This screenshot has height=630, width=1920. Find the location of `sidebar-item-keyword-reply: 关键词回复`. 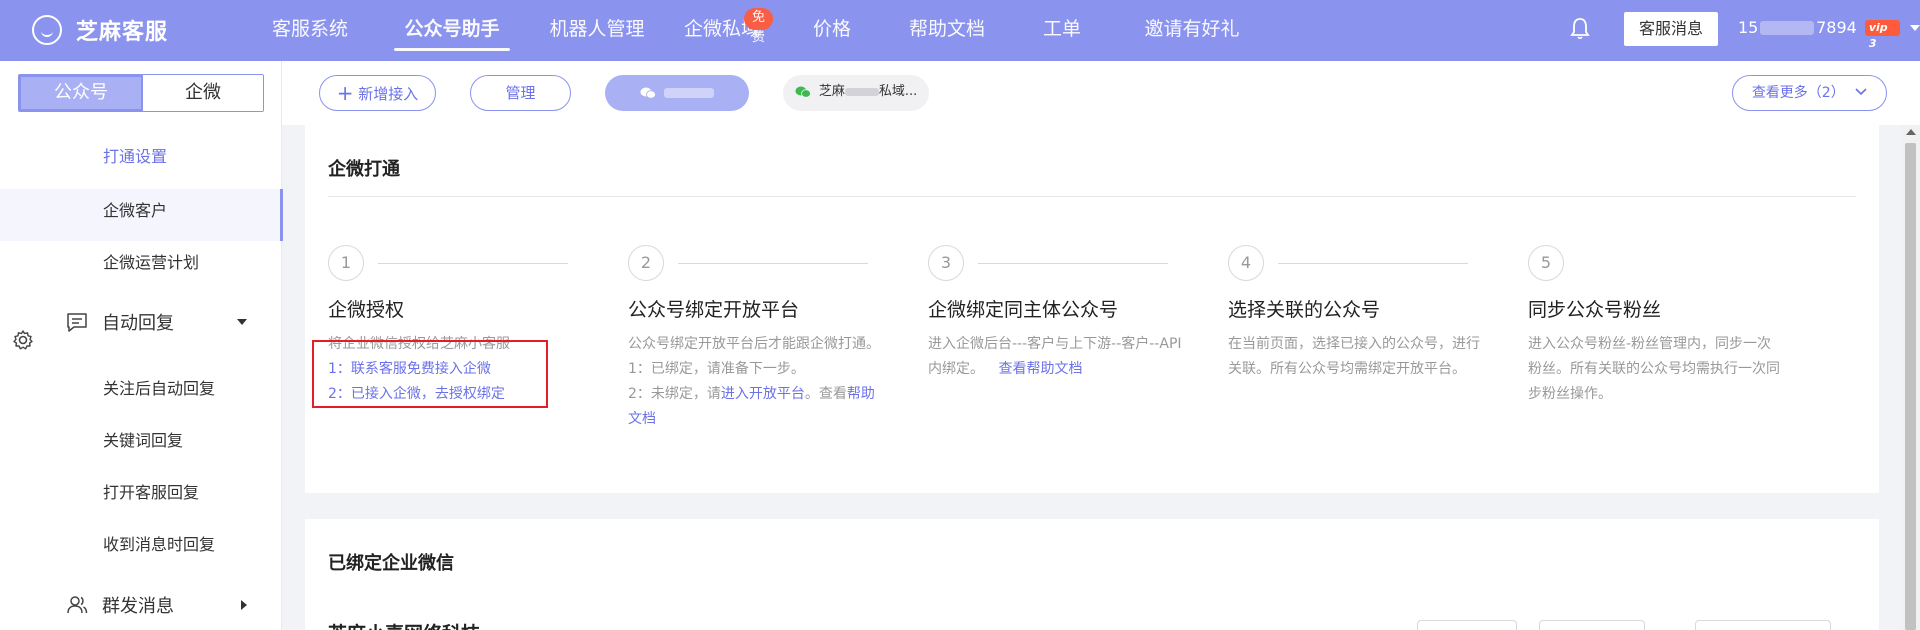

sidebar-item-keyword-reply: 关键词回复 is located at coordinates (143, 439).